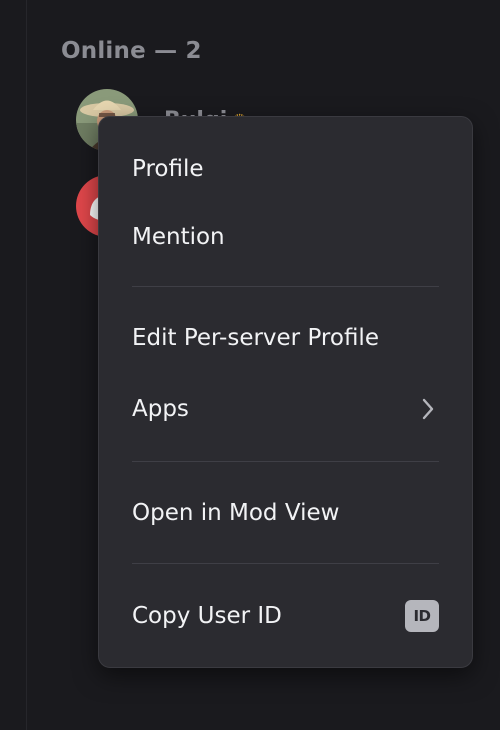 The height and width of the screenshot is (730, 500). What do you see at coordinates (26, 365) in the screenshot?
I see `panel-divider` at bounding box center [26, 365].